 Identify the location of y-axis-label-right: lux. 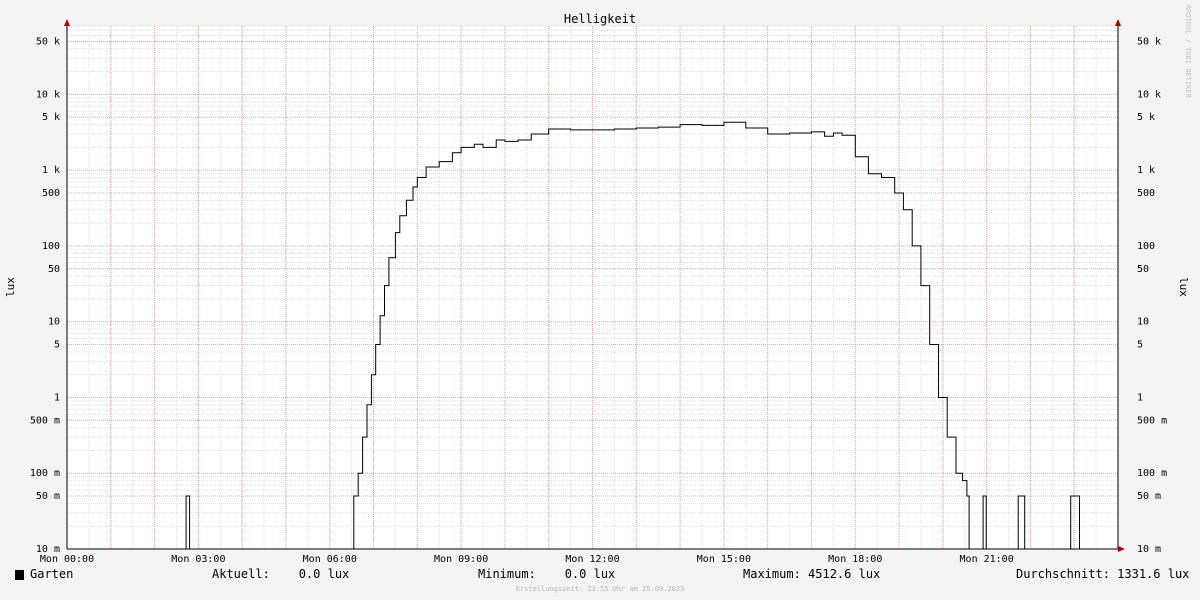
(1183, 287).